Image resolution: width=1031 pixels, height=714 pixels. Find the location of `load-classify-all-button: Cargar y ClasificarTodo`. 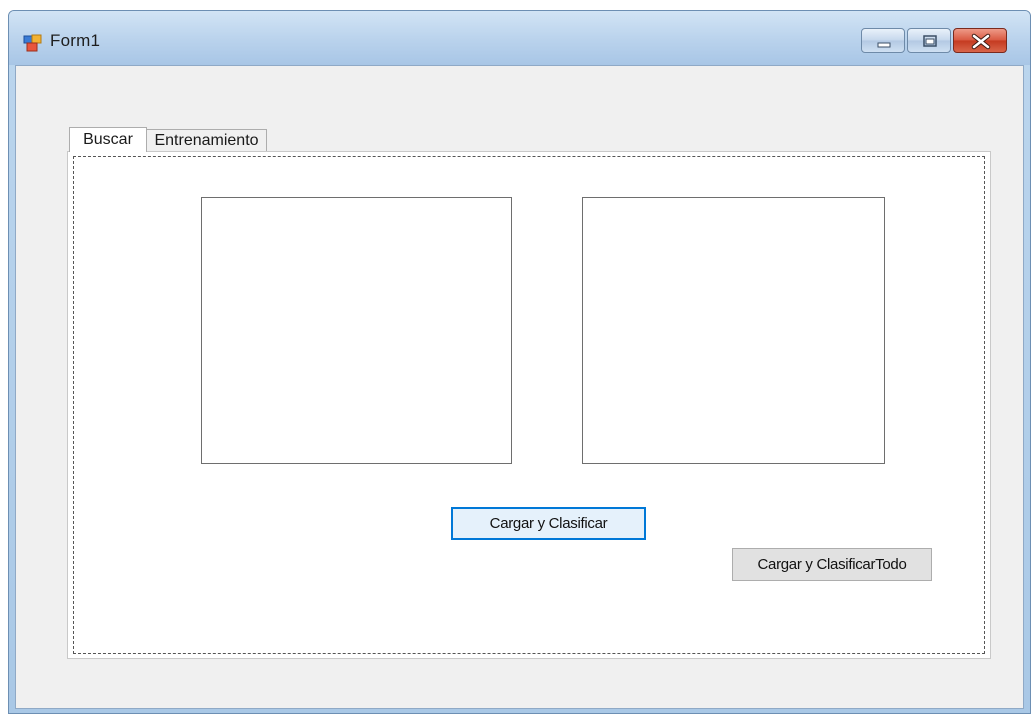

load-classify-all-button: Cargar y ClasificarTodo is located at coordinates (832, 564).